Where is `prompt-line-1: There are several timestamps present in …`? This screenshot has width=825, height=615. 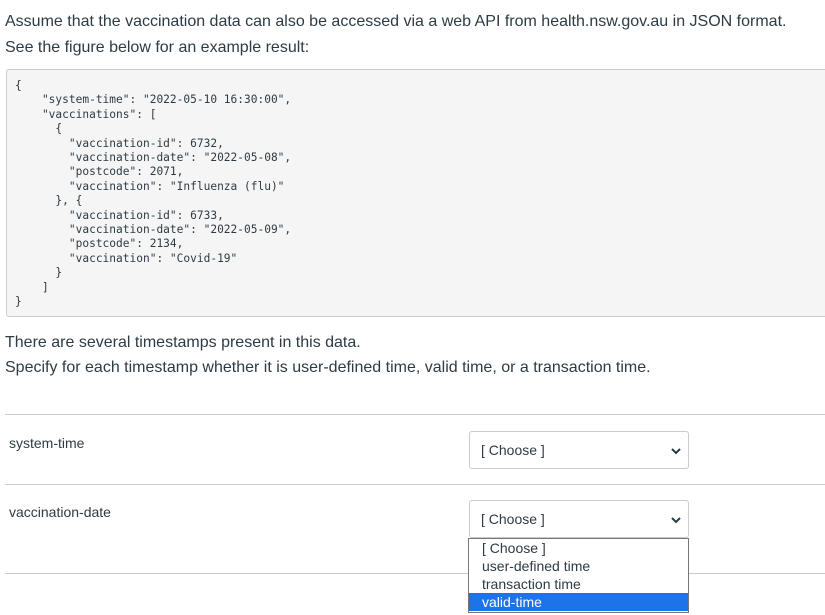
prompt-line-1: There are several timestamps present in … is located at coordinates (183, 342).